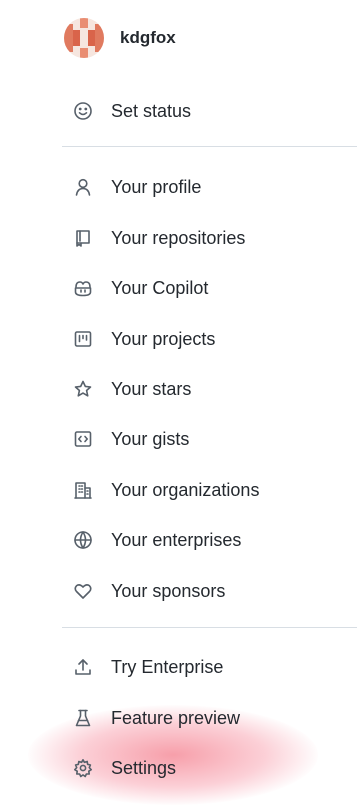 This screenshot has width=357, height=805. I want to click on gear-icon, so click(83, 768).